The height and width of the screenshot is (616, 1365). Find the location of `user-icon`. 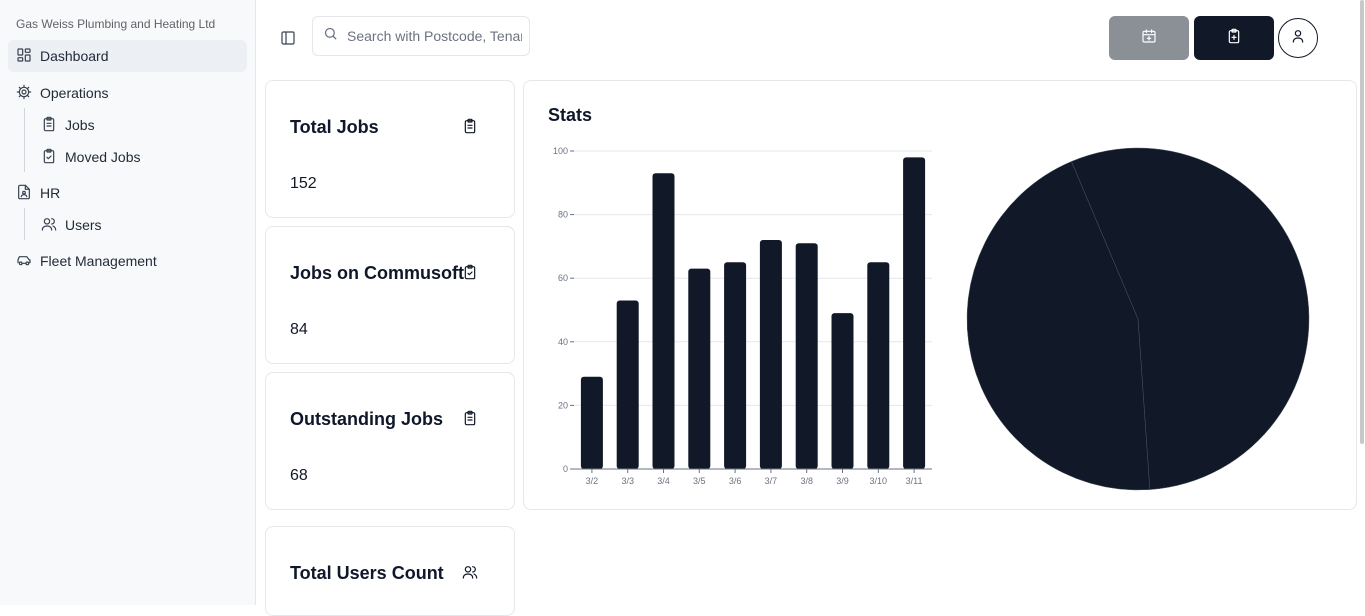

user-icon is located at coordinates (1298, 38).